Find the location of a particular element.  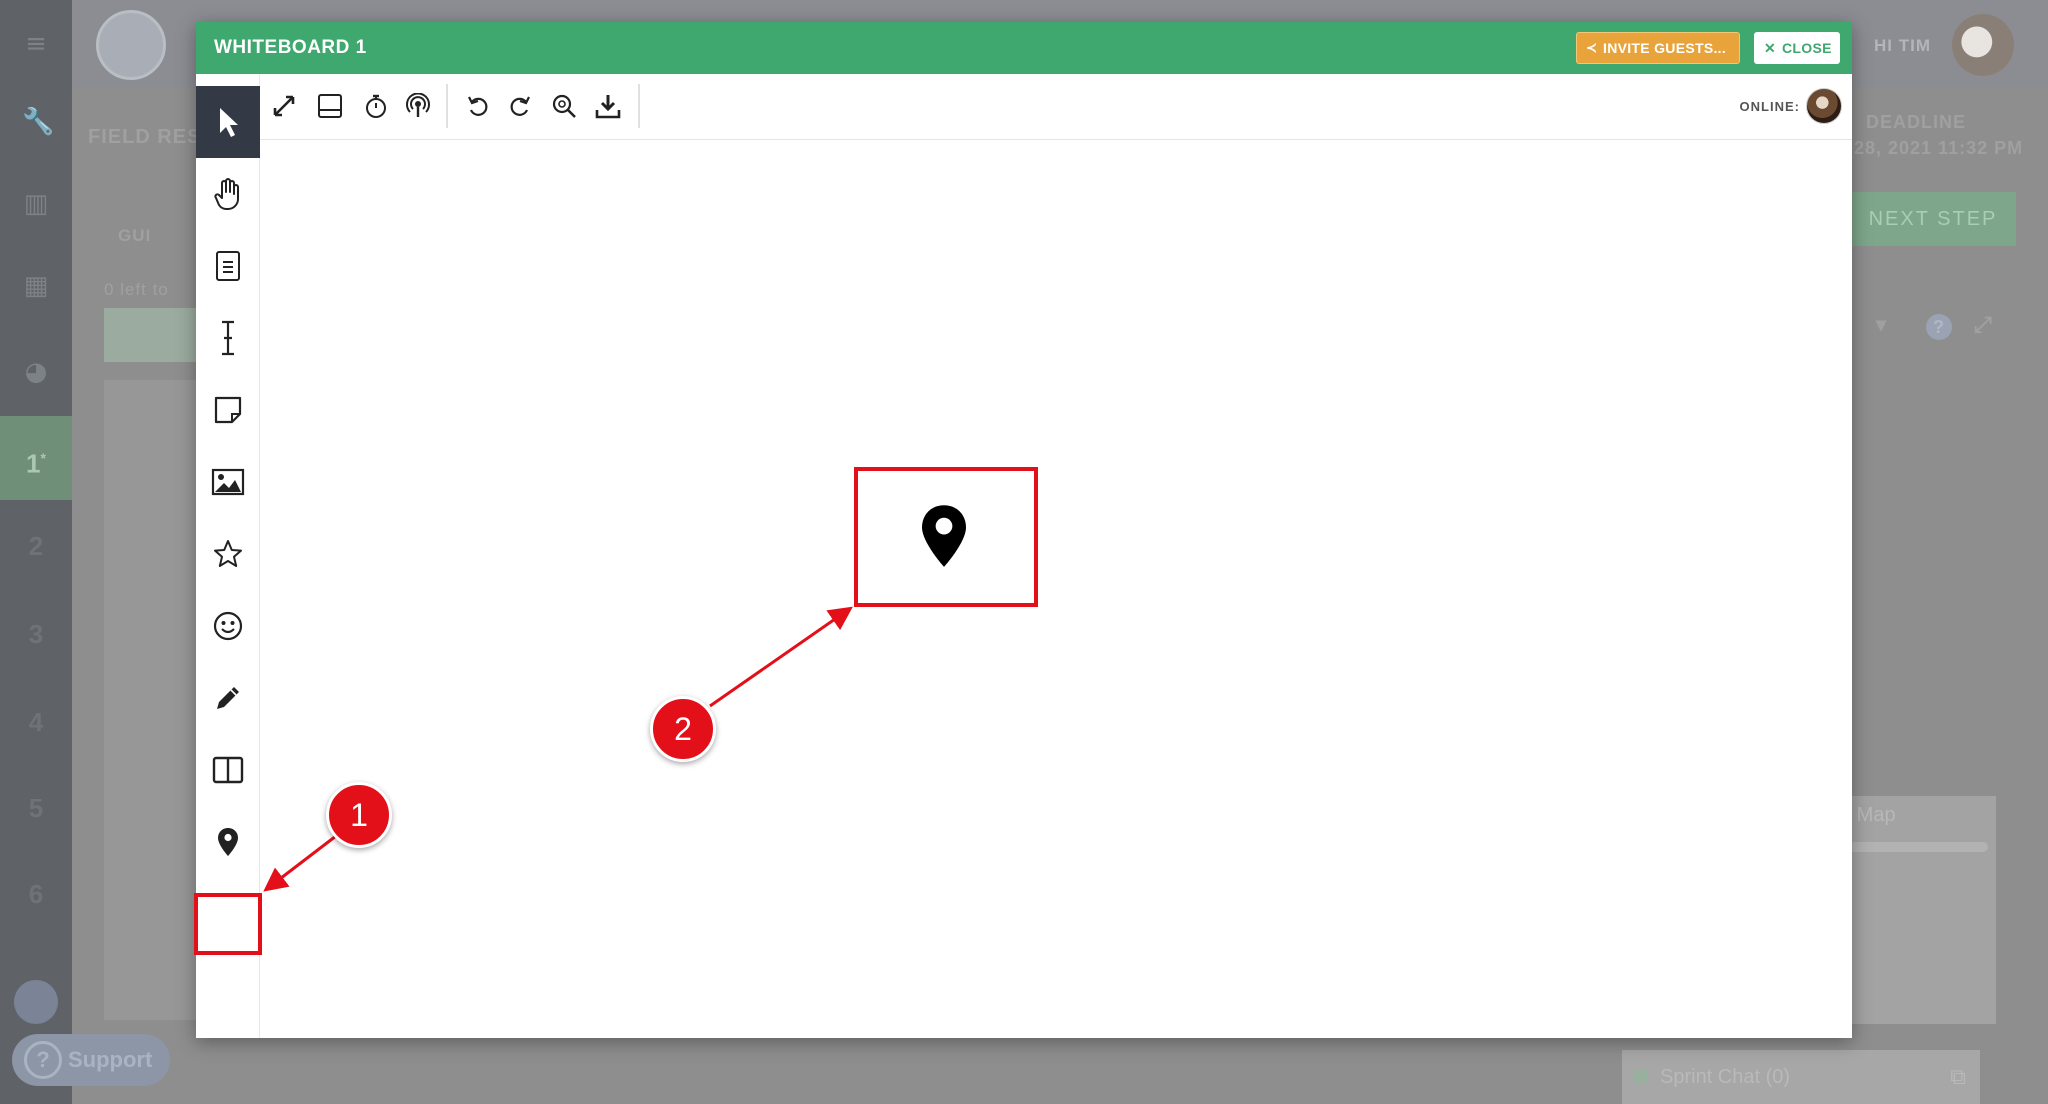

app-sidebar: ≡ 🔧 ▥ ▦ ◕ 1* 2 3 4 5 6 is located at coordinates (36, 552).